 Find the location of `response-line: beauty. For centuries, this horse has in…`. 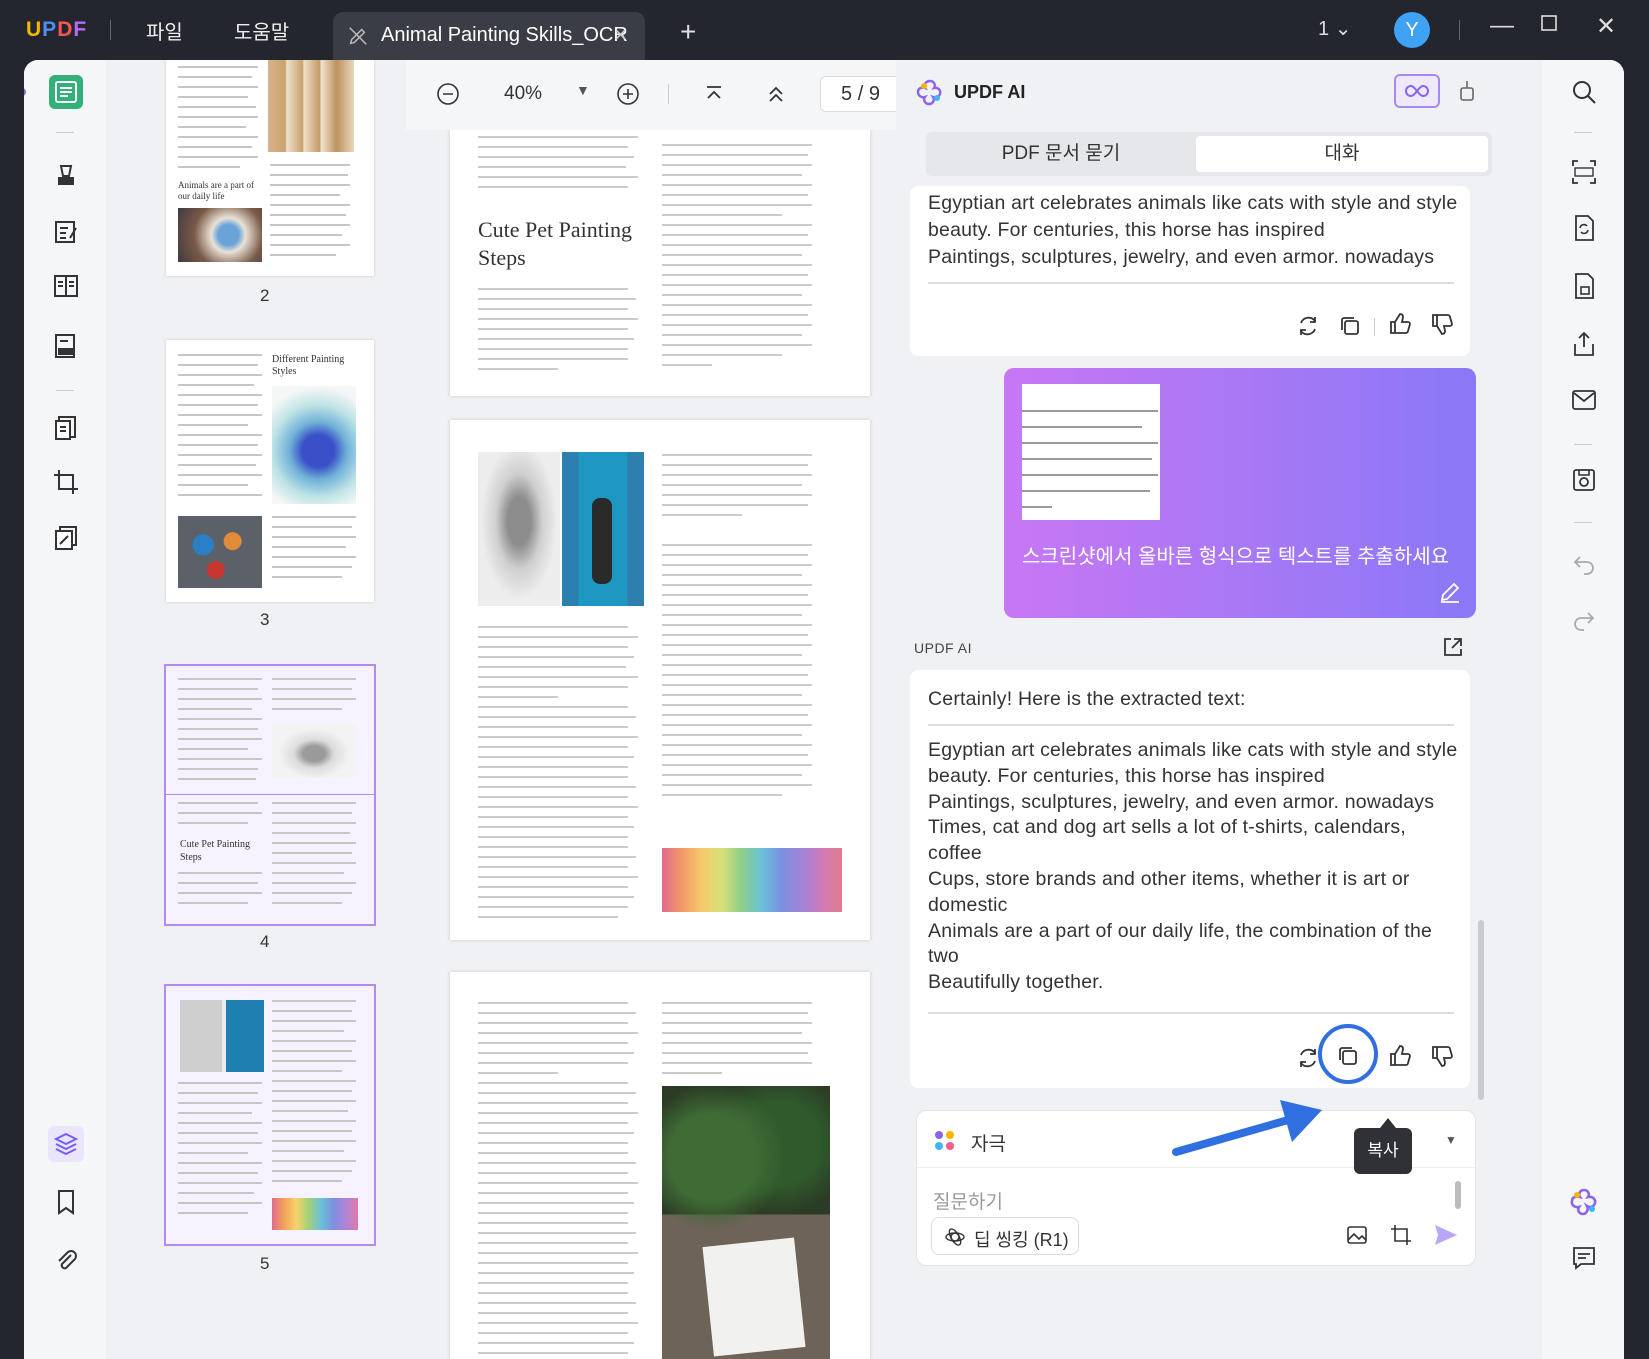

response-line: beauty. For centuries, this horse has in… is located at coordinates (1126, 230).